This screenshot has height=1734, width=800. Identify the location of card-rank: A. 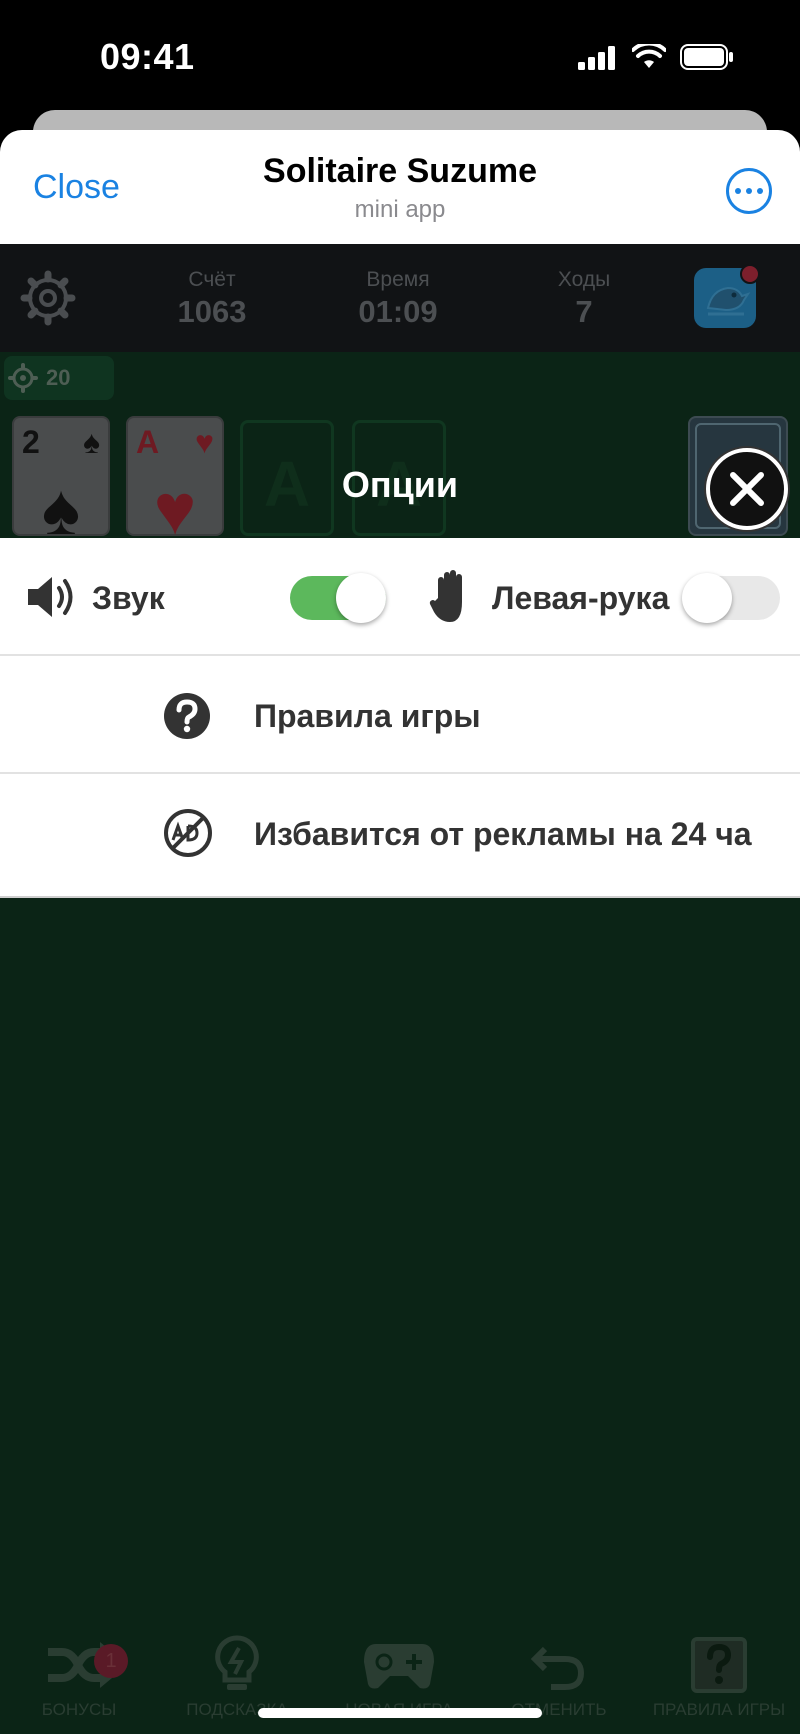
(148, 442).